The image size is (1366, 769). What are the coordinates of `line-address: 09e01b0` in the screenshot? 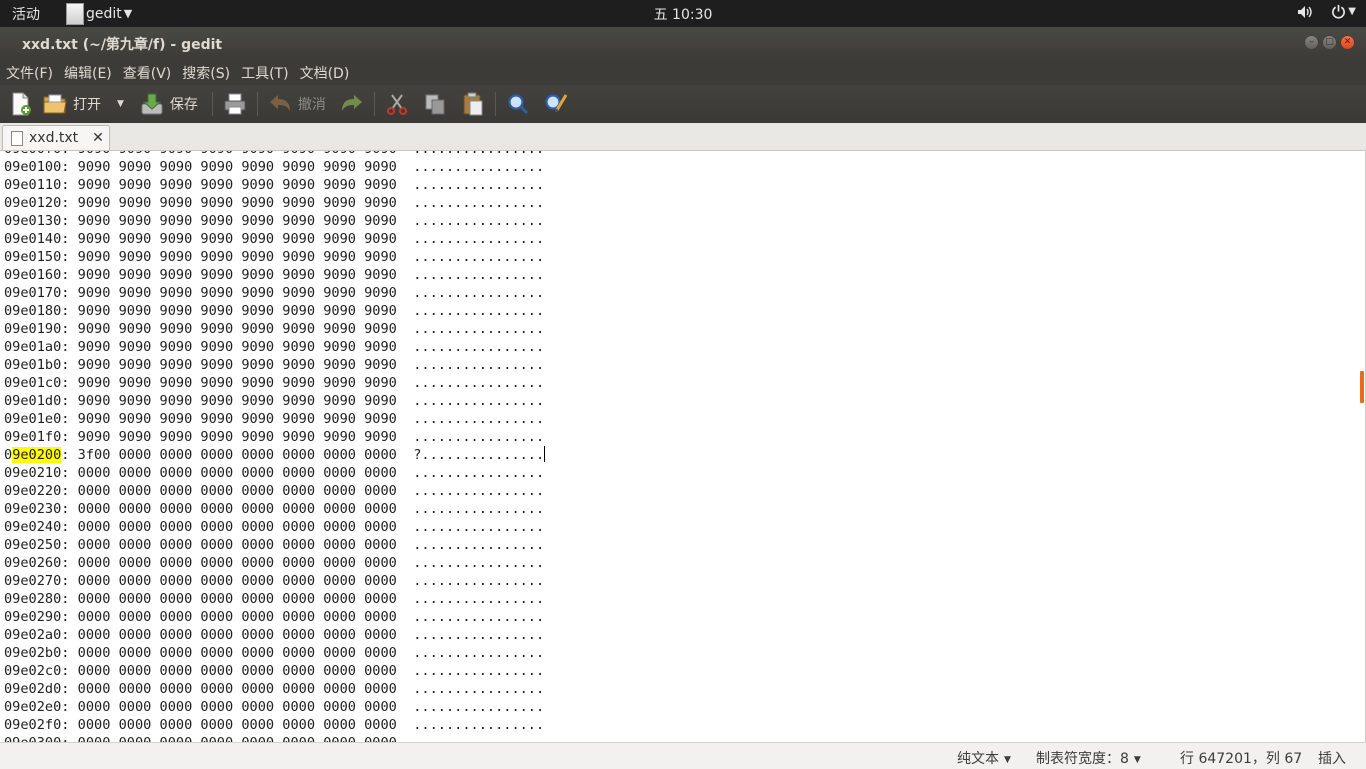 It's located at (33, 365).